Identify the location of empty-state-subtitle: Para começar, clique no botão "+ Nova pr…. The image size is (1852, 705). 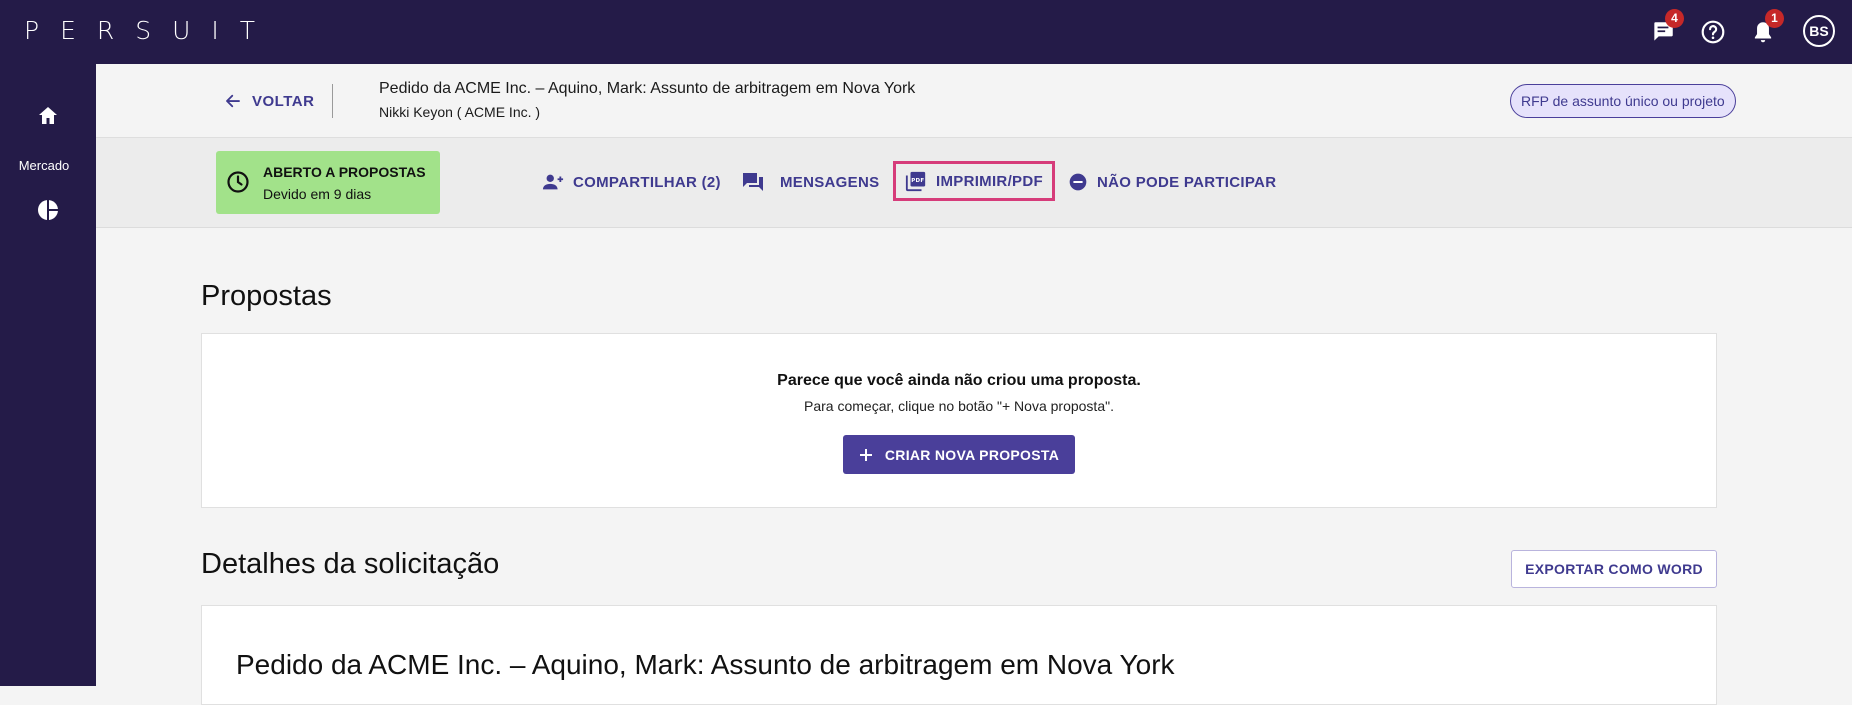
(959, 406).